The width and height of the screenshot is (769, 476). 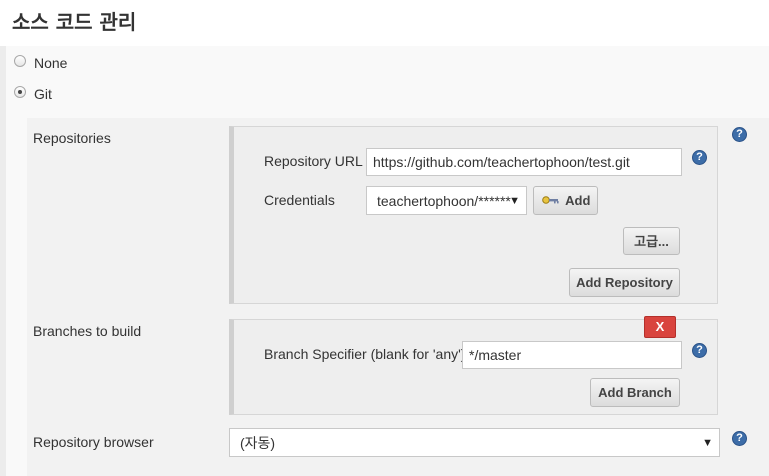 I want to click on add-repository-button: Add Repository, so click(x=624, y=282).